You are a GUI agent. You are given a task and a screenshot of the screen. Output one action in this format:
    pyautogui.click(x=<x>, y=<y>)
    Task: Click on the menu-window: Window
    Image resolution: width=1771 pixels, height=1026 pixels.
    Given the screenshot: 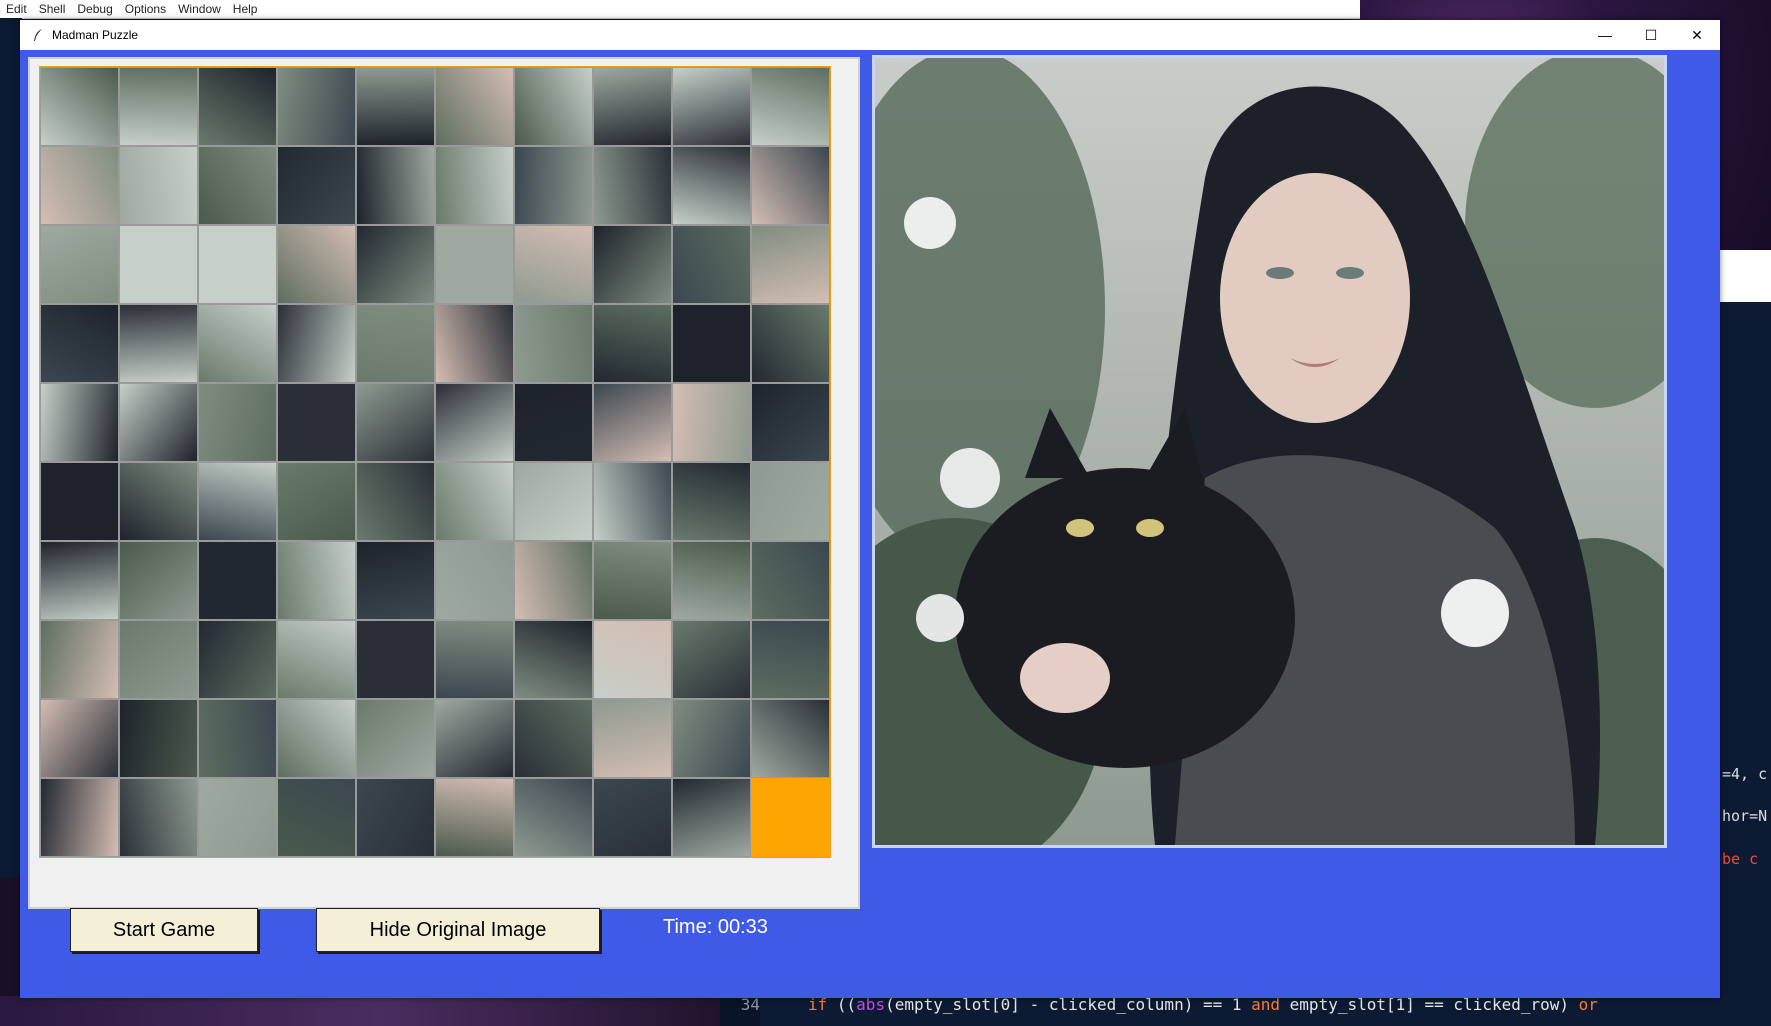 What is the action you would take?
    pyautogui.click(x=199, y=9)
    